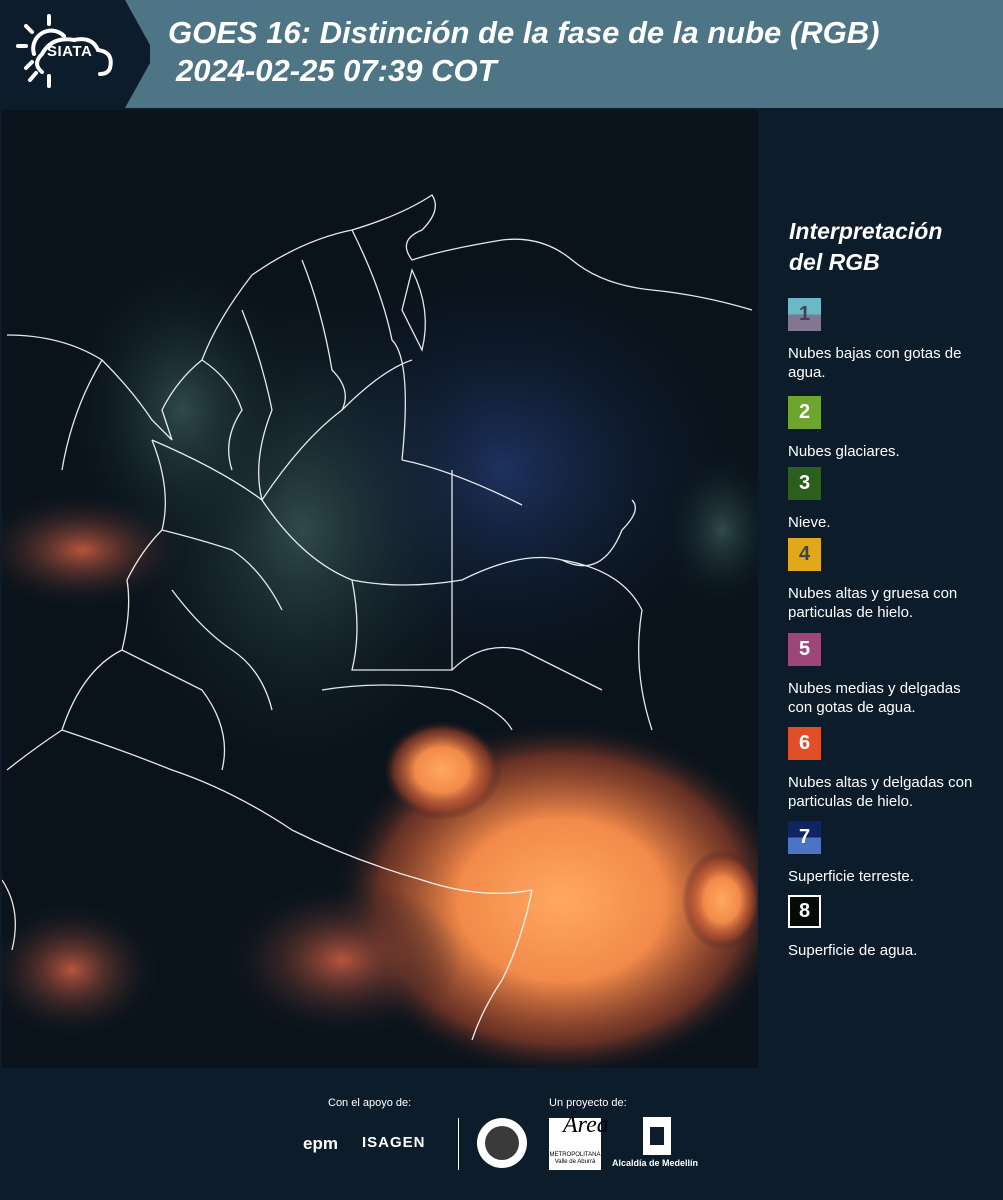  Describe the element at coordinates (865, 247) in the screenshot. I see `legend-title: Interpretación del RGB` at that location.